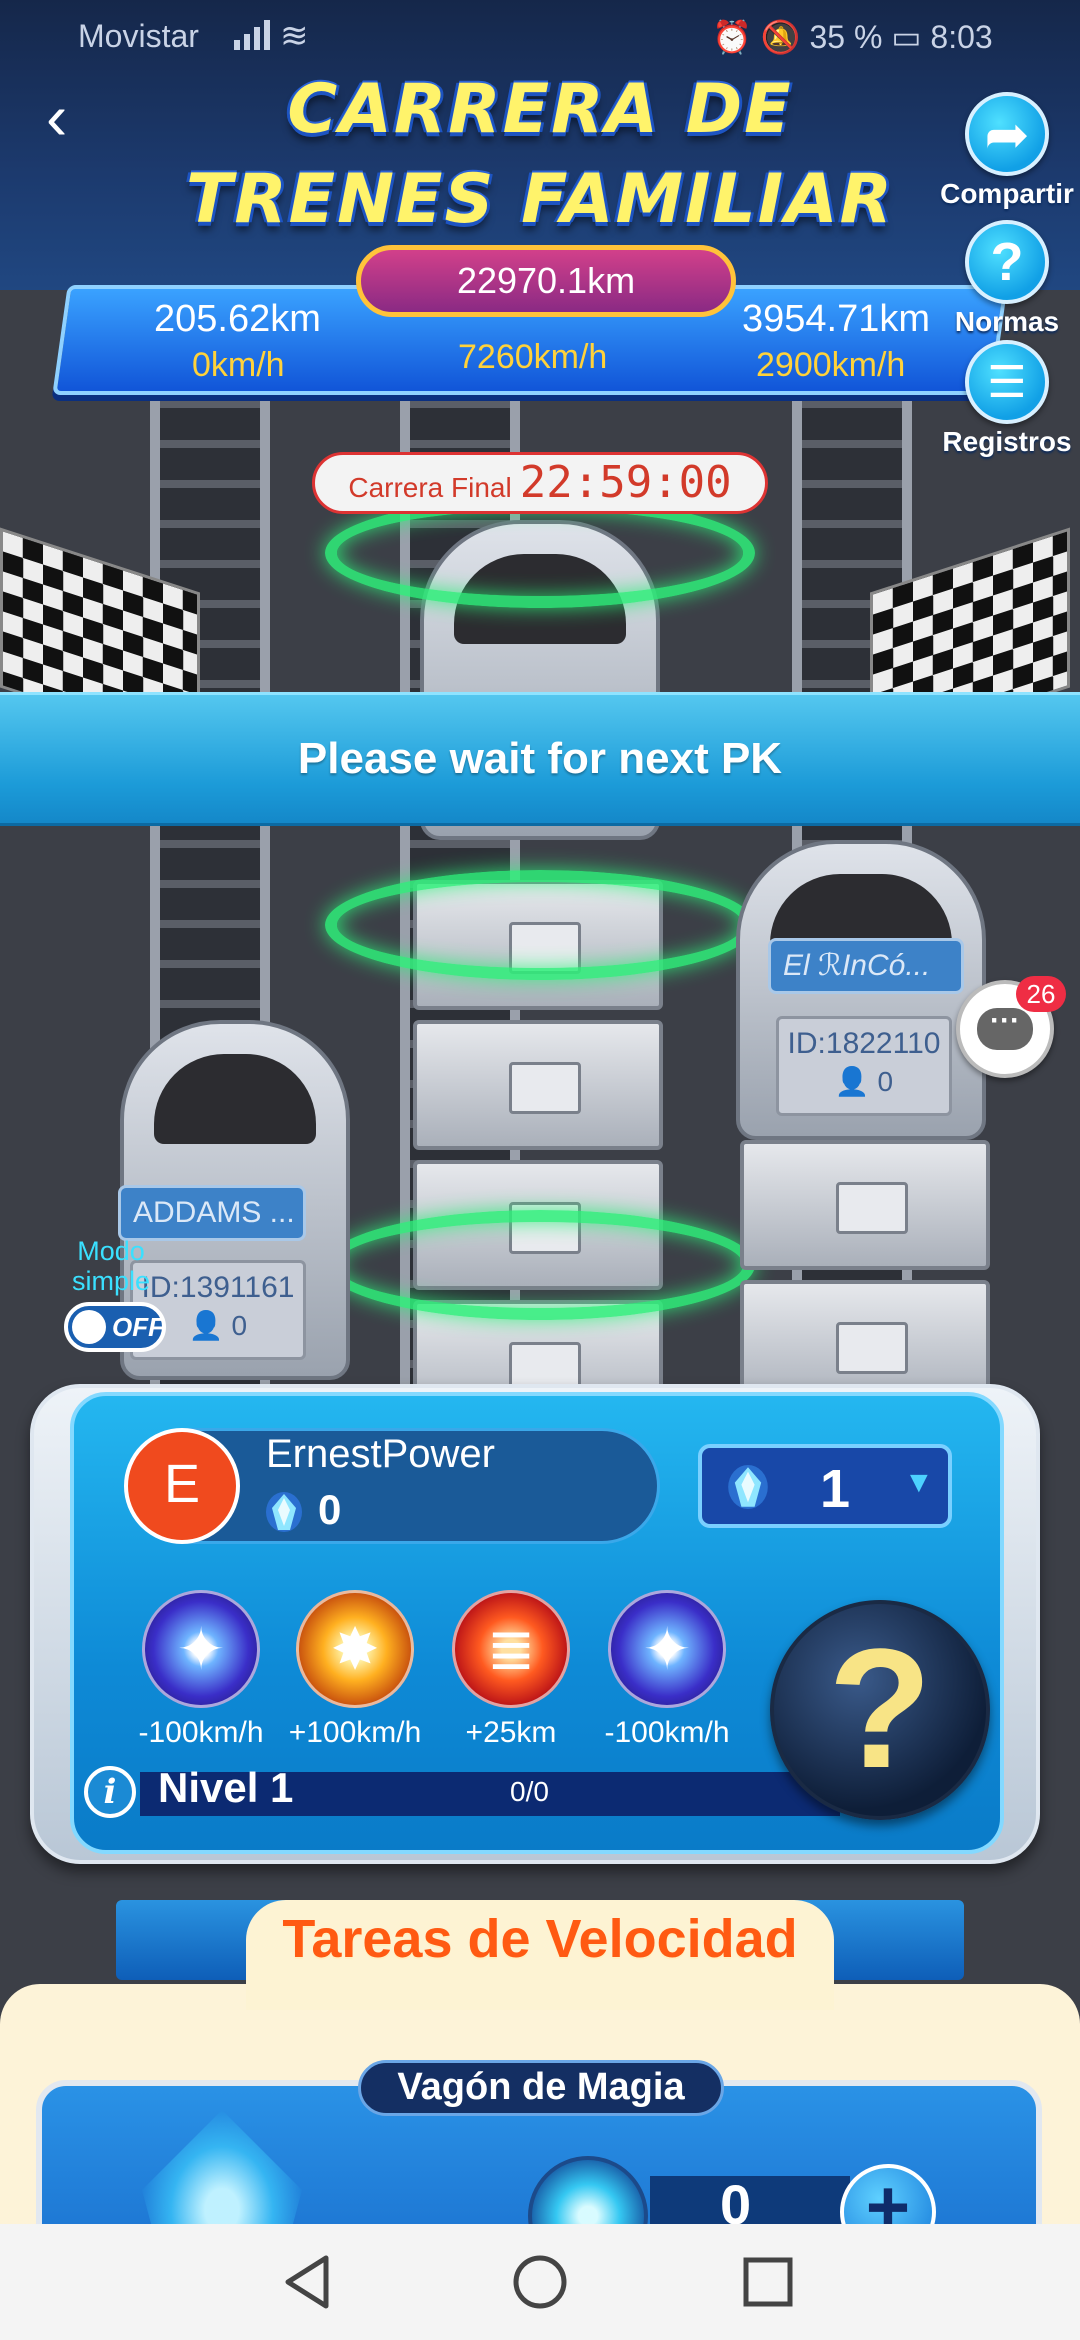 This screenshot has height=2340, width=1080. I want to click on wait-next-pk-banner: Please wait for next PK, so click(540, 759).